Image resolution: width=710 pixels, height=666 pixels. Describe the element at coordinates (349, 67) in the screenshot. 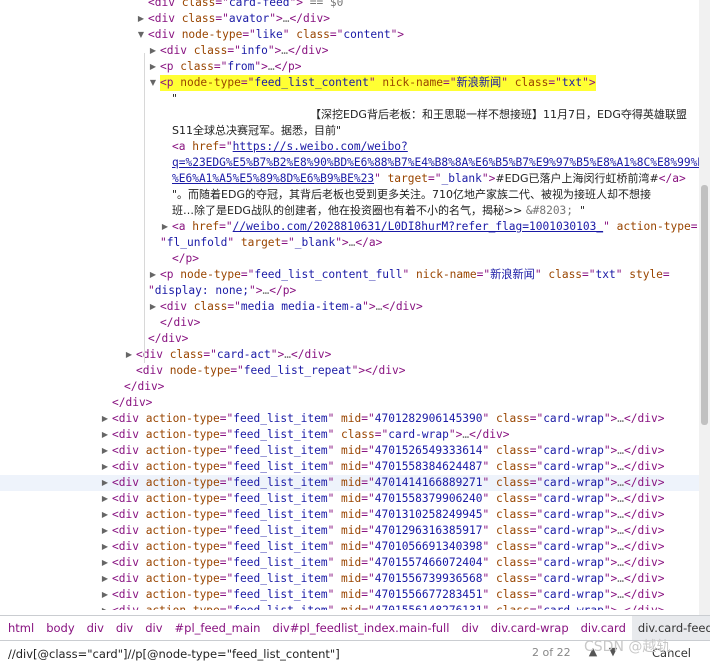

I see `dom-node-row: ▶ <p class="from">…</p>` at that location.